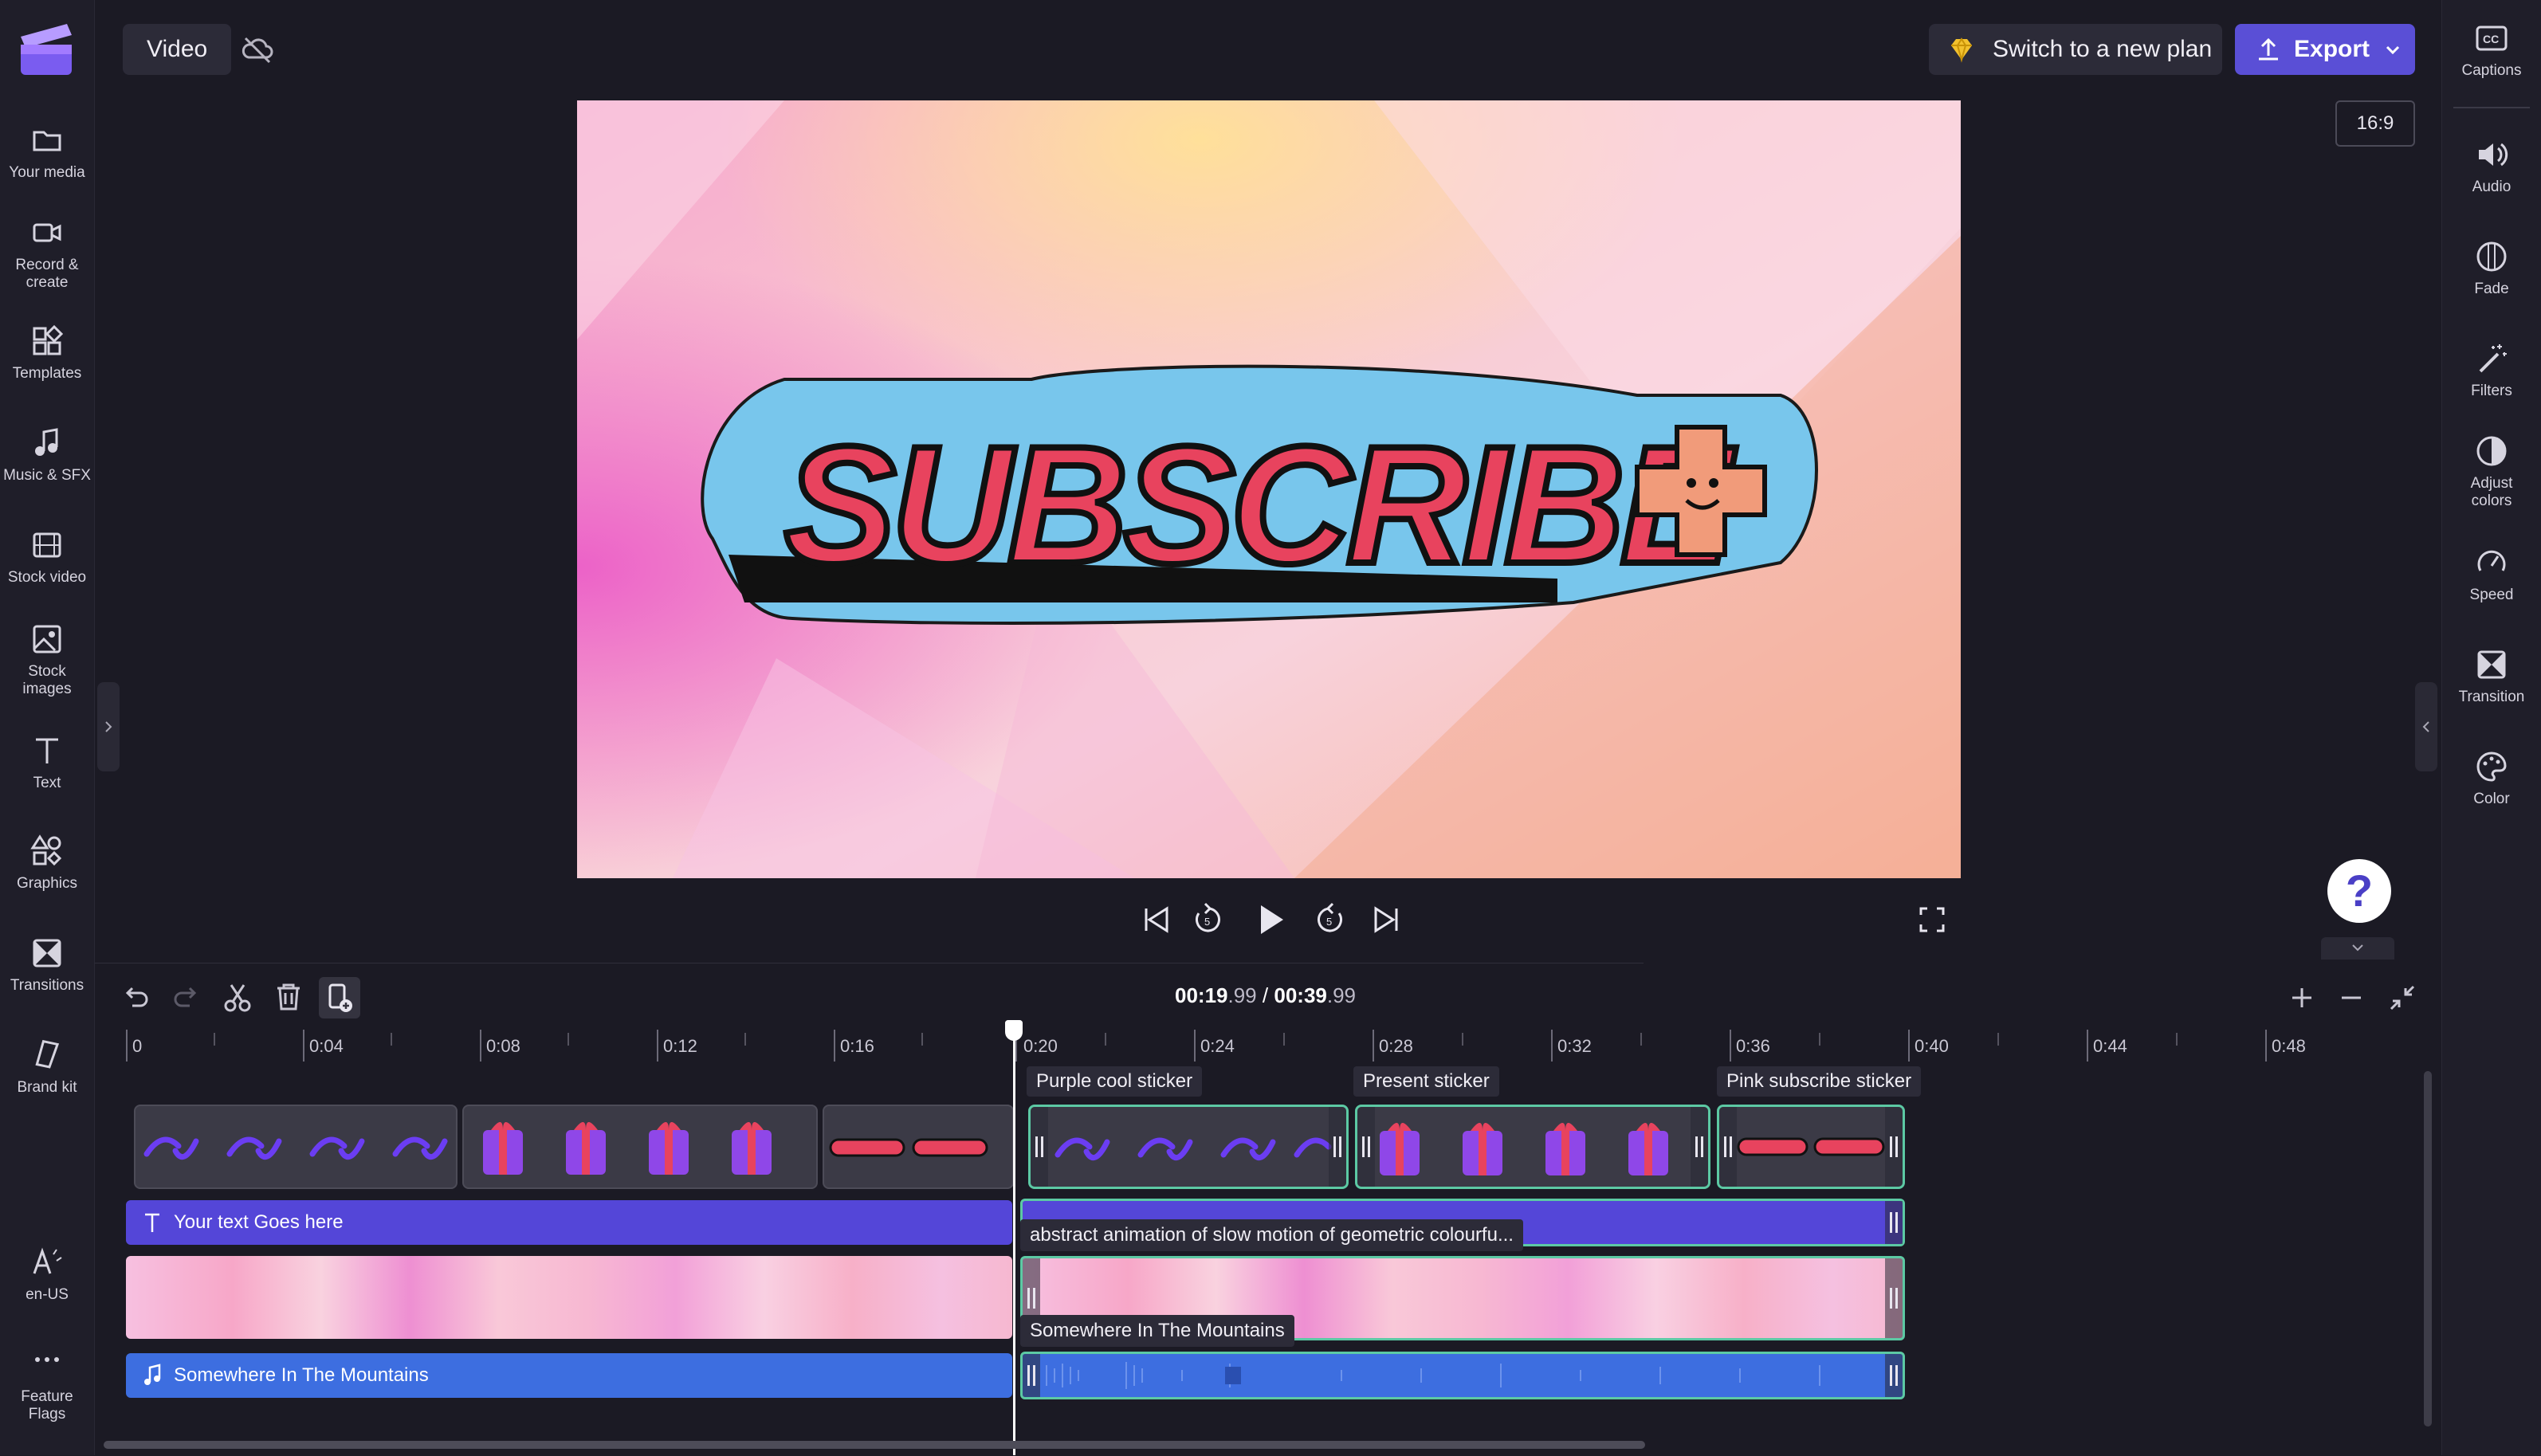  Describe the element at coordinates (47, 140) in the screenshot. I see `folder-icon` at that location.